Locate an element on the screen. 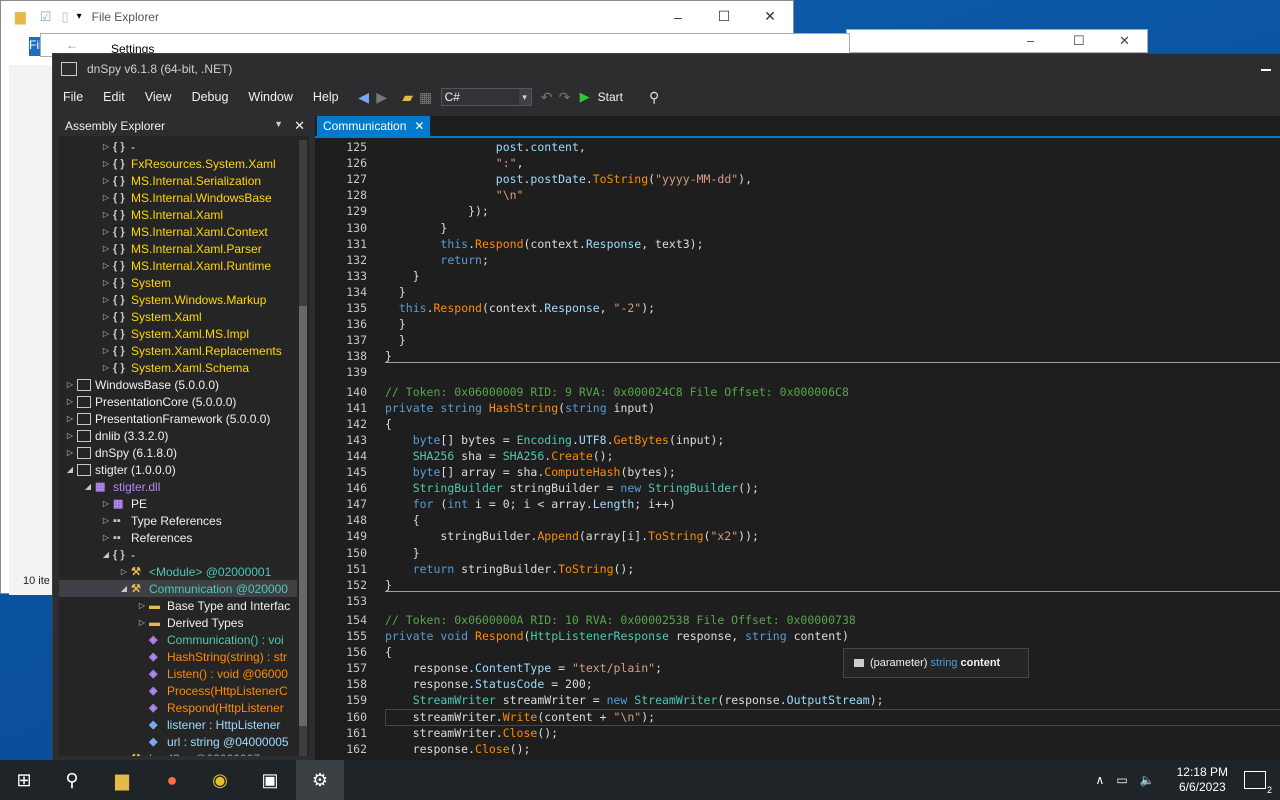 The image size is (1280, 800). dropdown-icon: ▾ is located at coordinates (79, 16).